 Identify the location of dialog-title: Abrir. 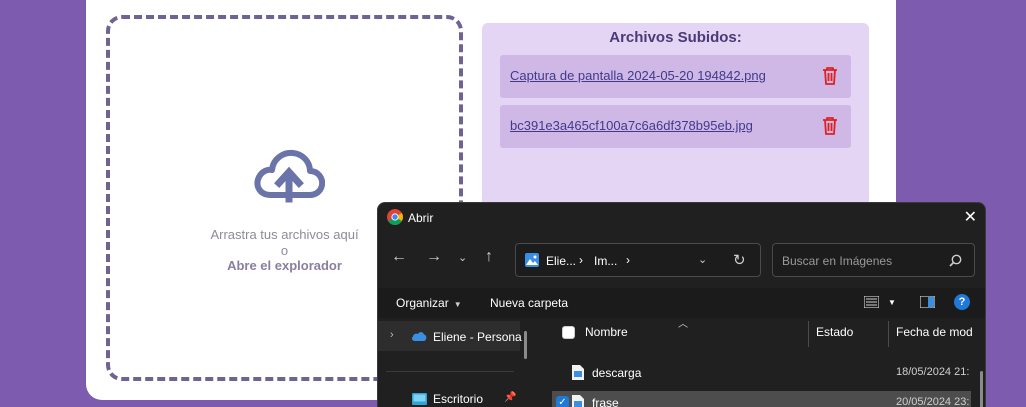
(421, 218).